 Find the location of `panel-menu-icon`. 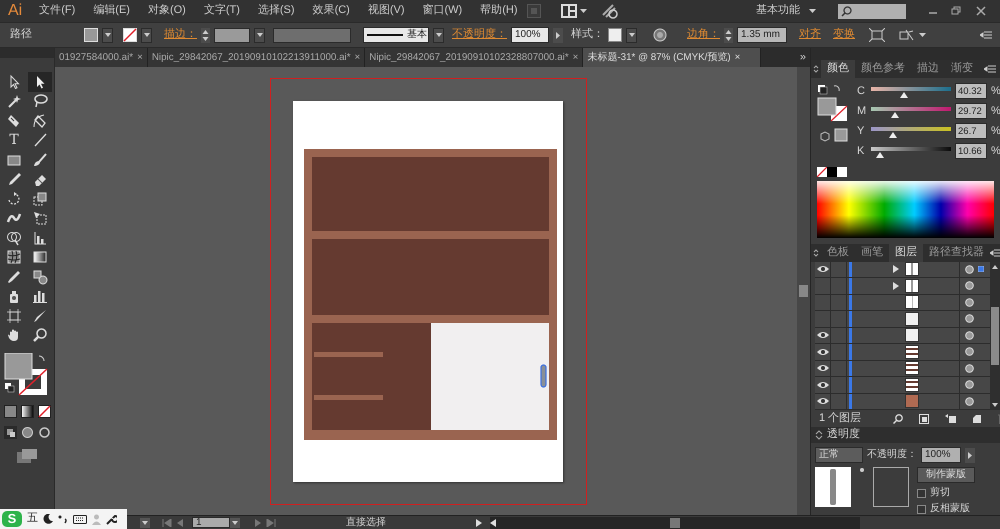

panel-menu-icon is located at coordinates (986, 35).